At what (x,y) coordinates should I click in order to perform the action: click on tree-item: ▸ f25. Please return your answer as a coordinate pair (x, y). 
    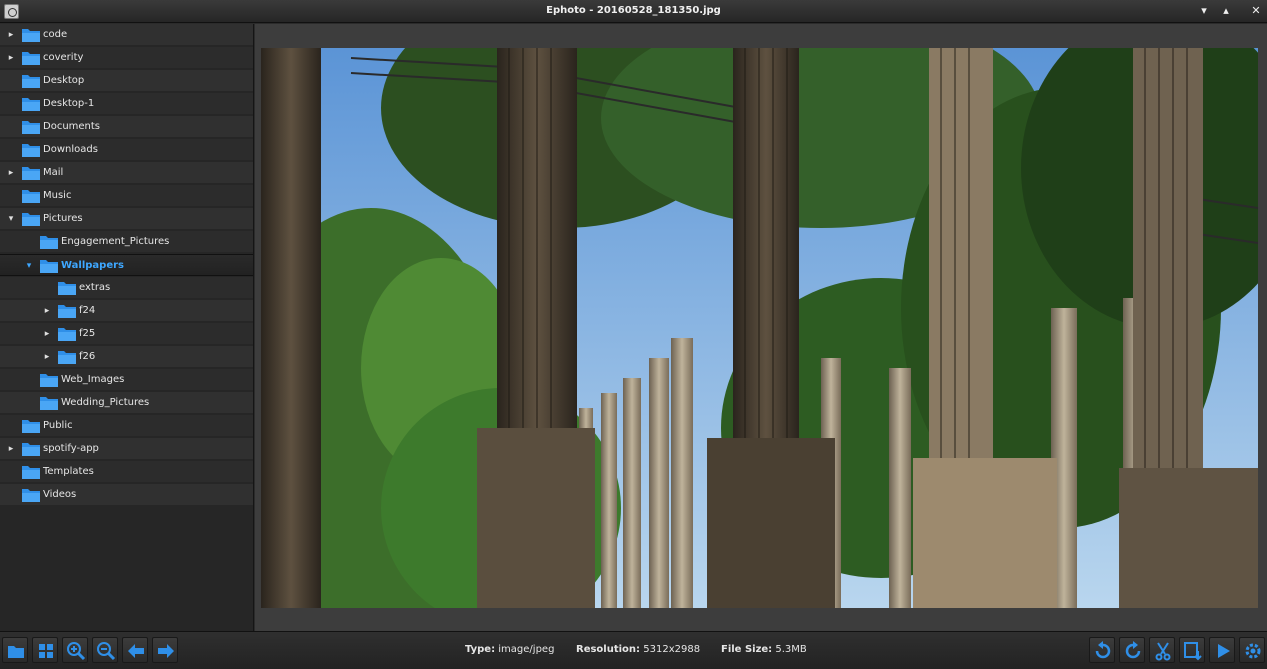
    Looking at the image, I should click on (126, 334).